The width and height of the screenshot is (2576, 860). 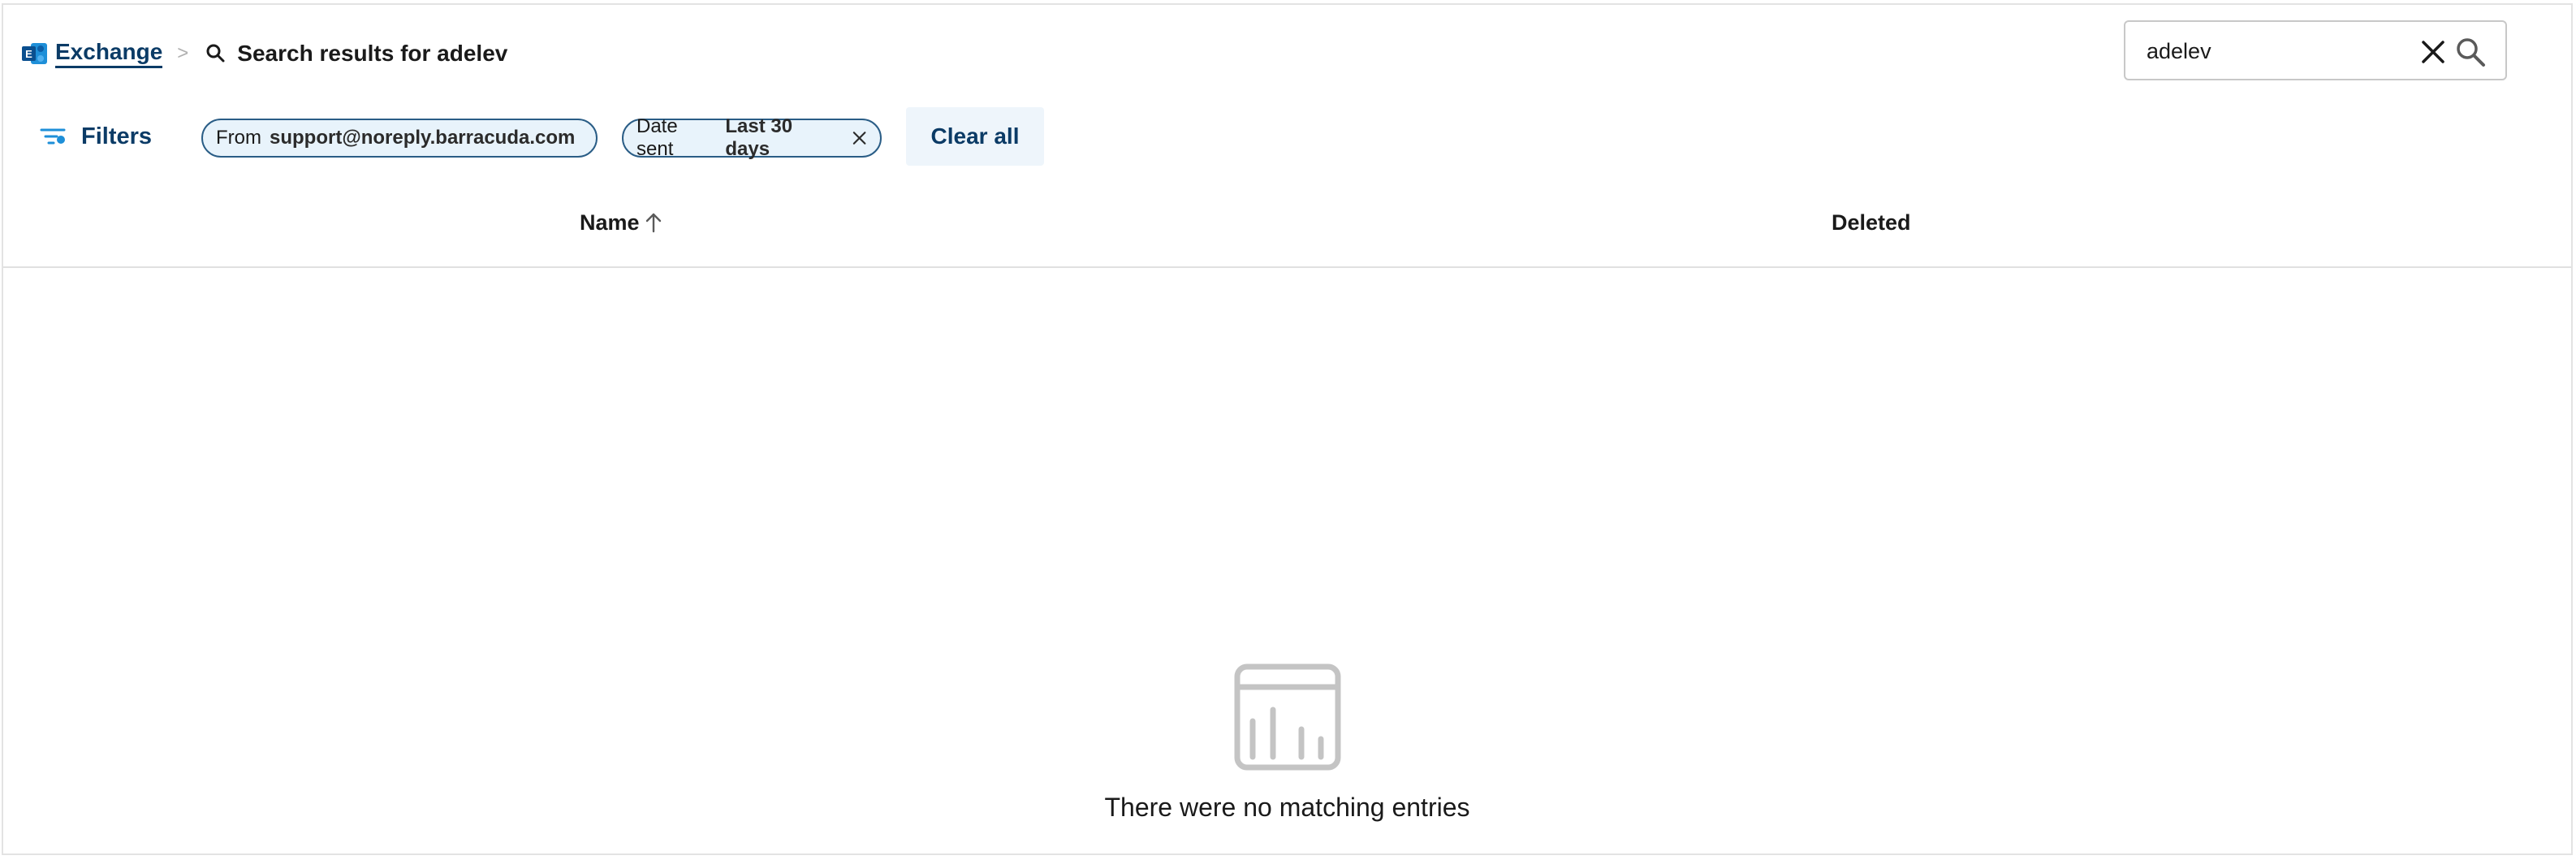 What do you see at coordinates (610, 223) in the screenshot?
I see `column-header-label: Name` at bounding box center [610, 223].